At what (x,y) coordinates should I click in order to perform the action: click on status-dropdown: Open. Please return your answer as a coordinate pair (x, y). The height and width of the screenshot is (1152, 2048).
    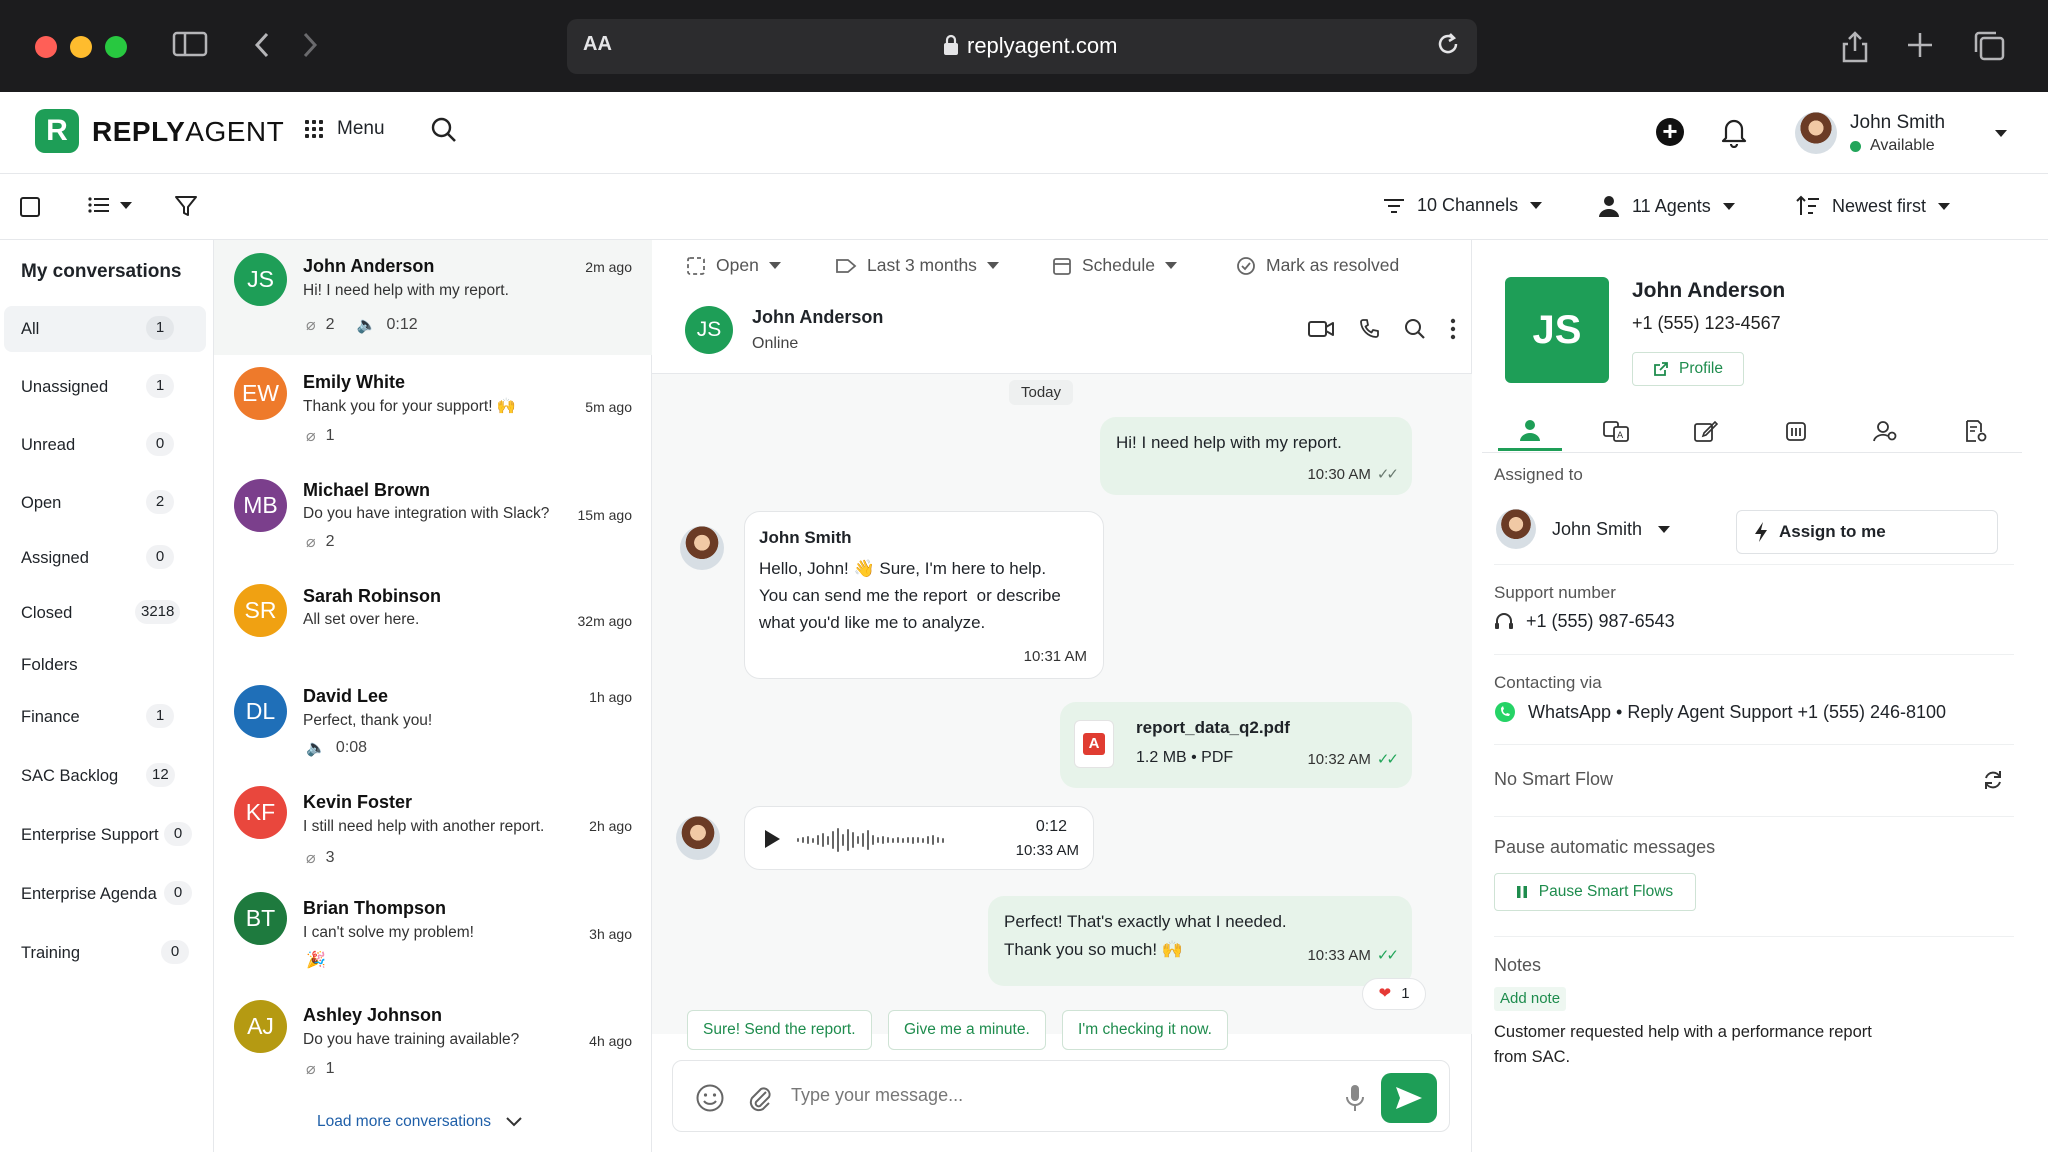
    Looking at the image, I should click on (733, 265).